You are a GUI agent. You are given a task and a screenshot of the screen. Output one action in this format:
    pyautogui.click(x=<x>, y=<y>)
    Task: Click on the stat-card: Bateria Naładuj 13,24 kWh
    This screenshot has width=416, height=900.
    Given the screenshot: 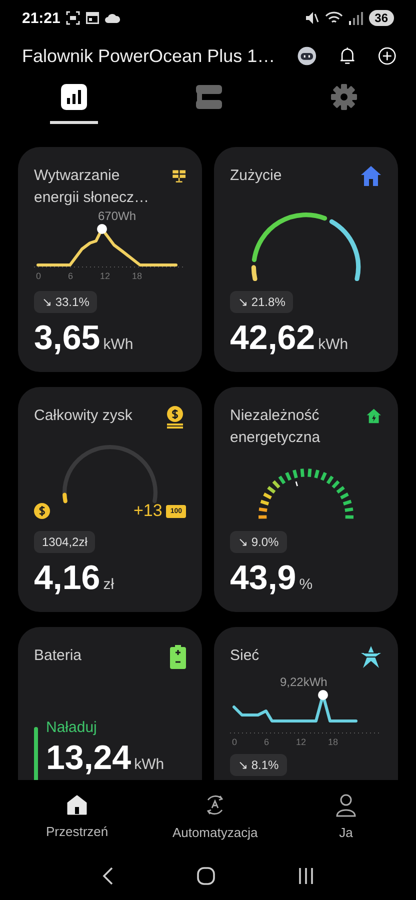 What is the action you would take?
    pyautogui.click(x=110, y=703)
    